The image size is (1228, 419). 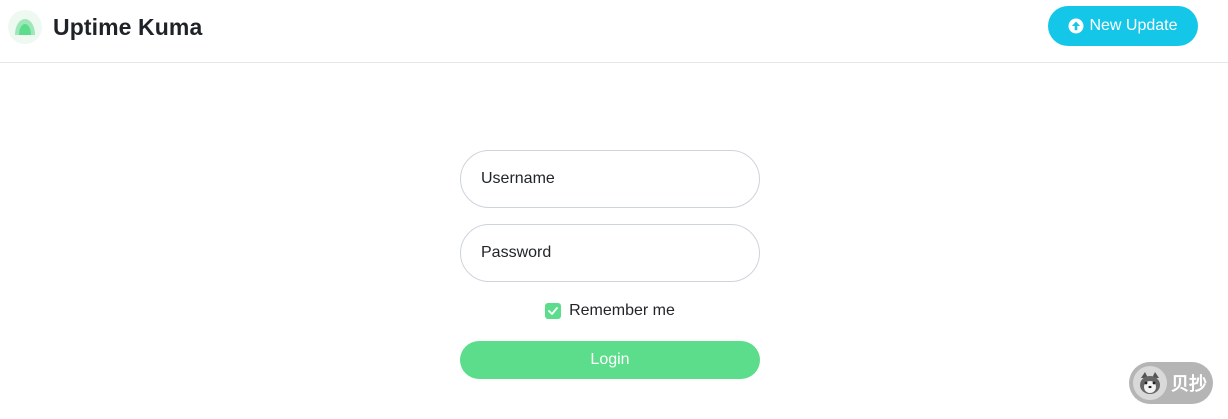 I want to click on app-title: Uptime Kuma, so click(x=128, y=26).